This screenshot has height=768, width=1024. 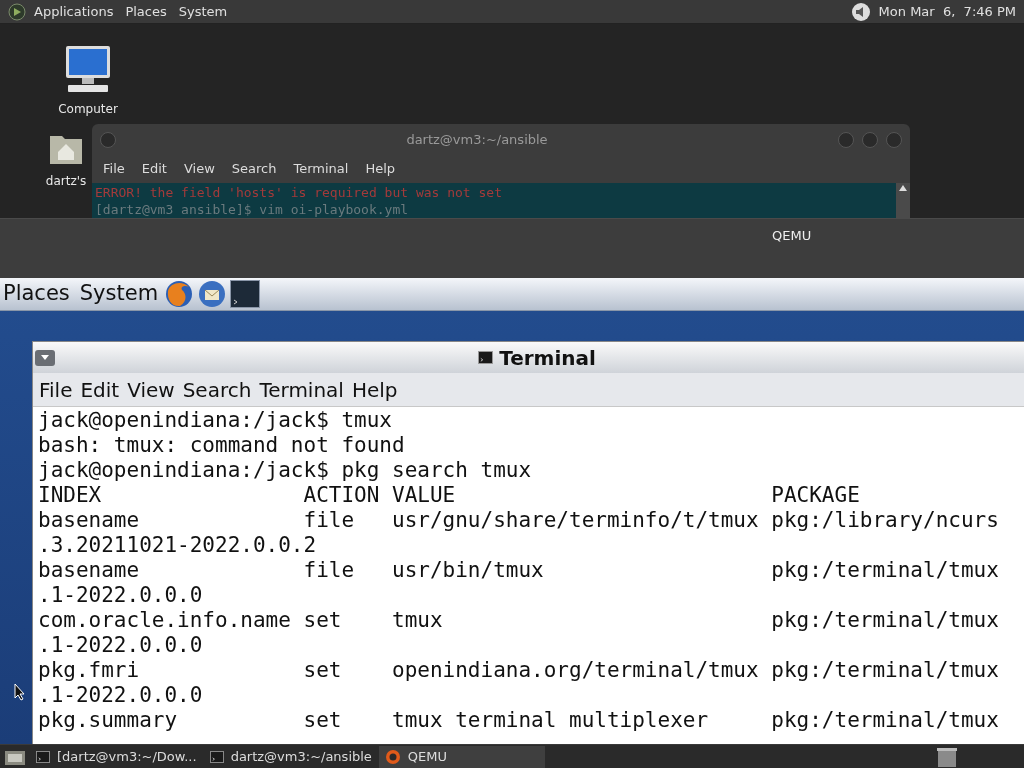 I want to click on desktop-icon-label: Computer, so click(x=88, y=109).